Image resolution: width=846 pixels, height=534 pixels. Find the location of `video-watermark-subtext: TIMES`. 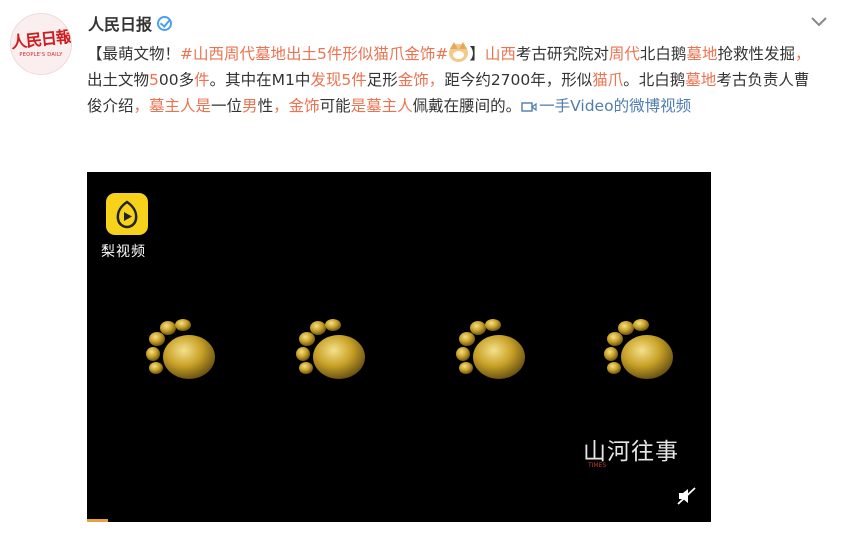

video-watermark-subtext: TIMES is located at coordinates (597, 465).